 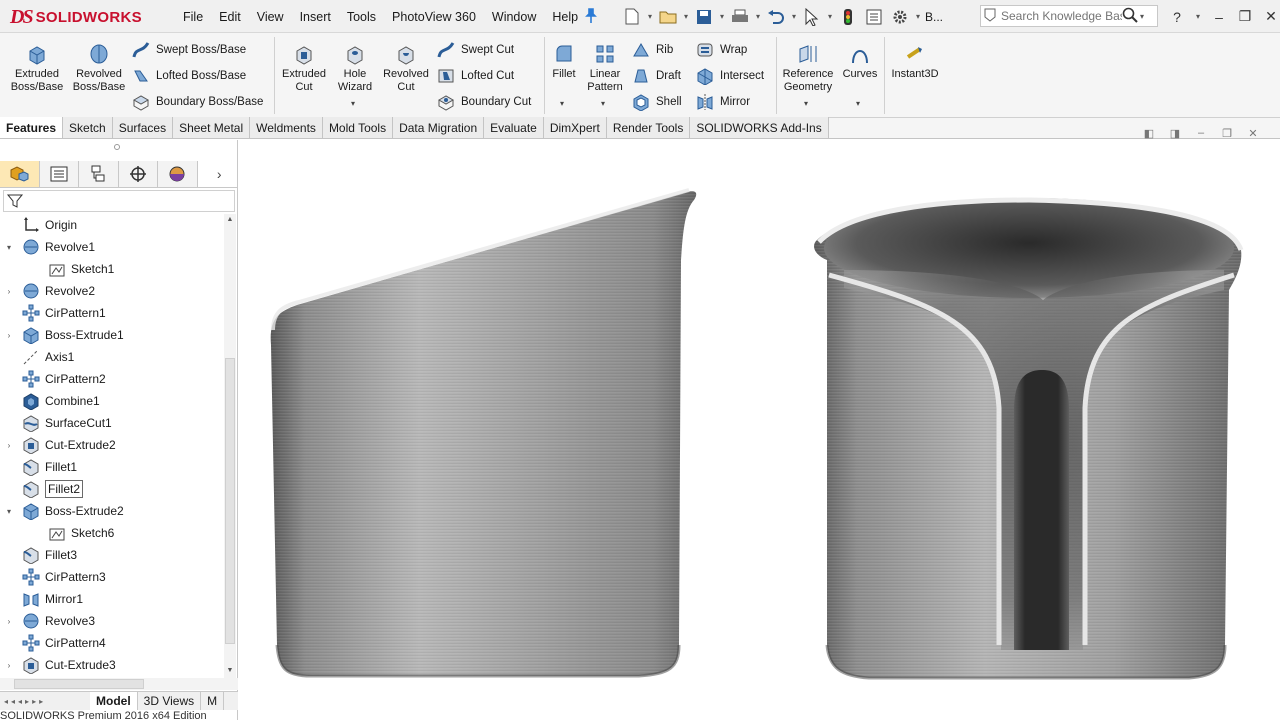 I want to click on select-dropdown-arrow: ▾, so click(x=830, y=16).